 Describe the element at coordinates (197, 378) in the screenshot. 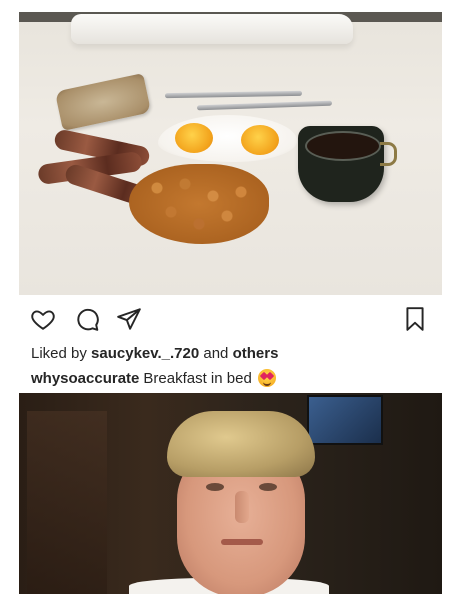

I see `caption-text: Breakfast in bed` at that location.